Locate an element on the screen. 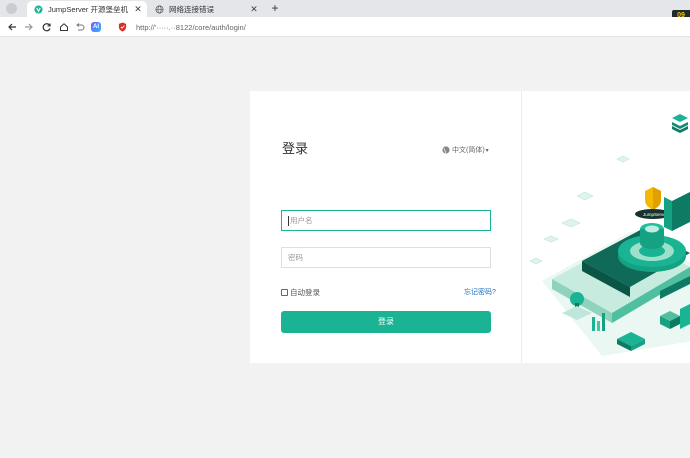 The image size is (690, 458). tab-title: 网络连接错误 is located at coordinates (191, 9).